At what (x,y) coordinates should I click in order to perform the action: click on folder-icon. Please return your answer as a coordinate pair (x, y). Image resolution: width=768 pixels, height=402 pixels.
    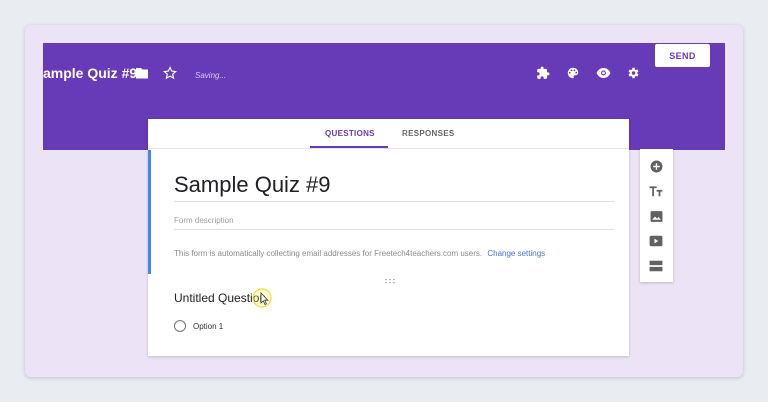
    Looking at the image, I should click on (142, 73).